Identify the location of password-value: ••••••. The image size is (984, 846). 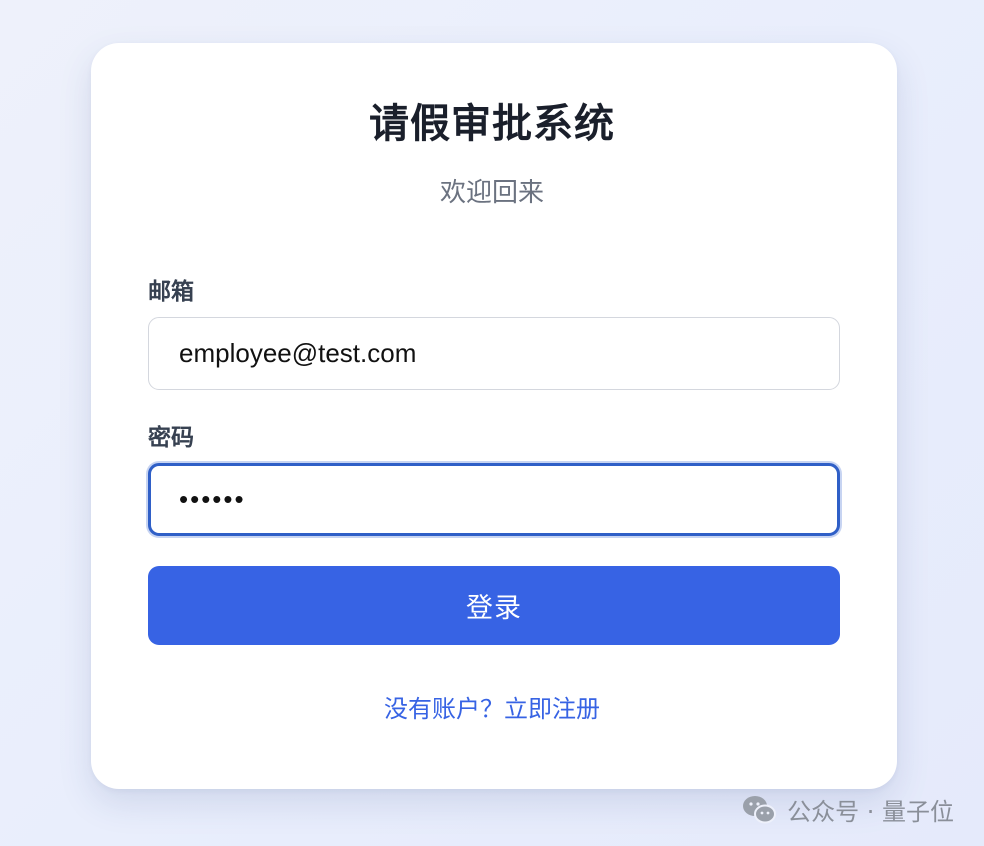
(212, 499).